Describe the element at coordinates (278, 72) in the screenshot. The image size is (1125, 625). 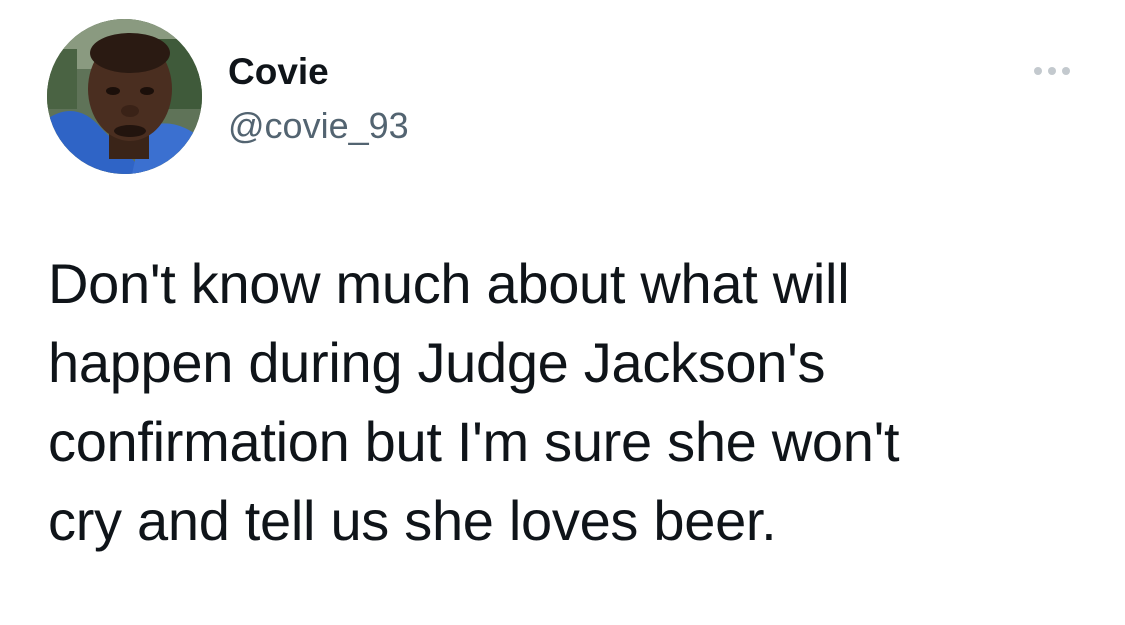
I see `author-display-name: Covie` at that location.